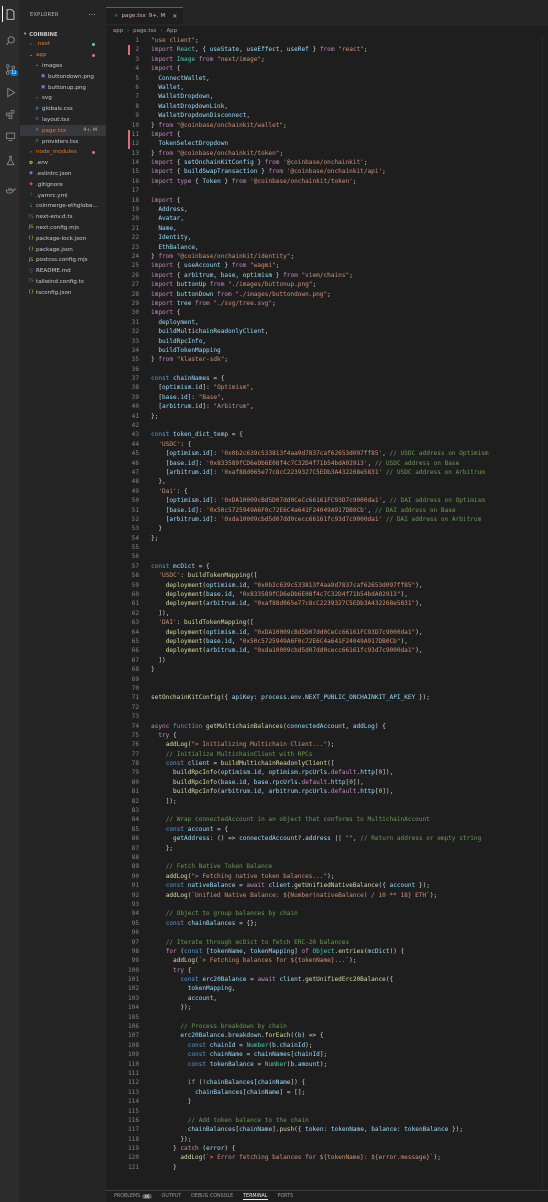 This screenshot has height=1202, width=548. I want to click on panel-tab-ports: PORTS, so click(286, 1196).